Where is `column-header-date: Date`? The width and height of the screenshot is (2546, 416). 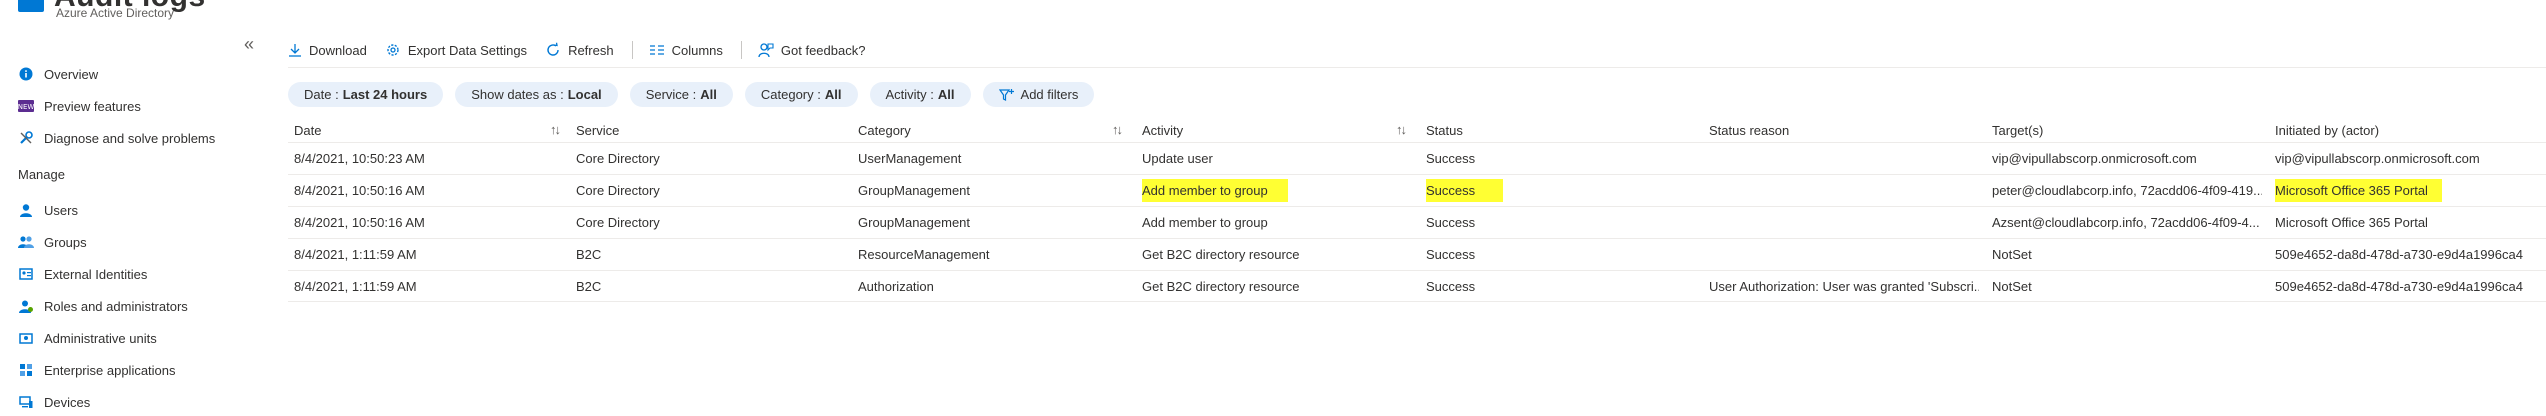
column-header-date: Date is located at coordinates (429, 130).